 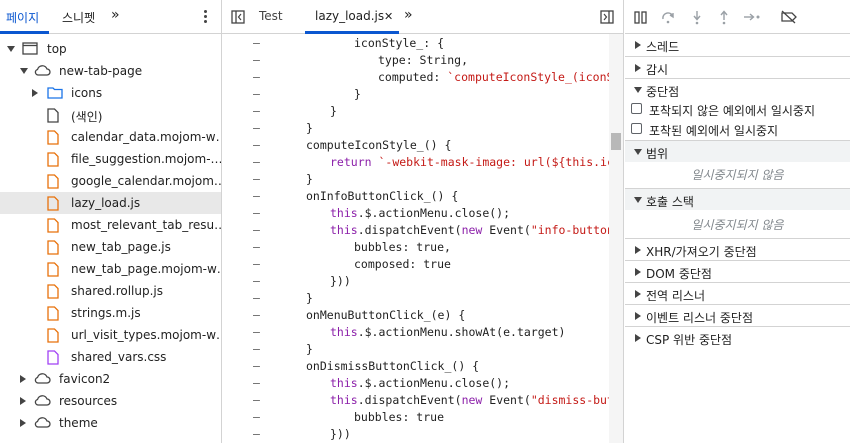 What do you see at coordinates (110, 93) in the screenshot?
I see `tree-item: icons` at bounding box center [110, 93].